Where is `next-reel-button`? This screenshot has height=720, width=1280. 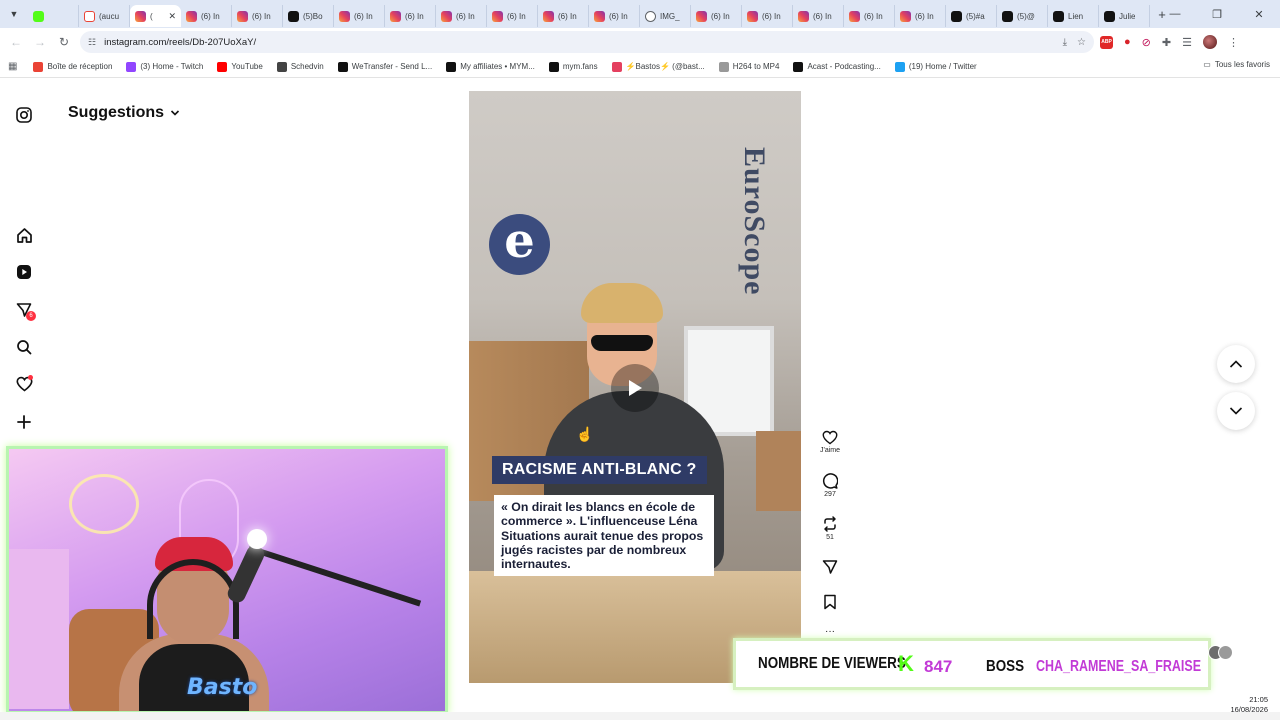 next-reel-button is located at coordinates (1236, 411).